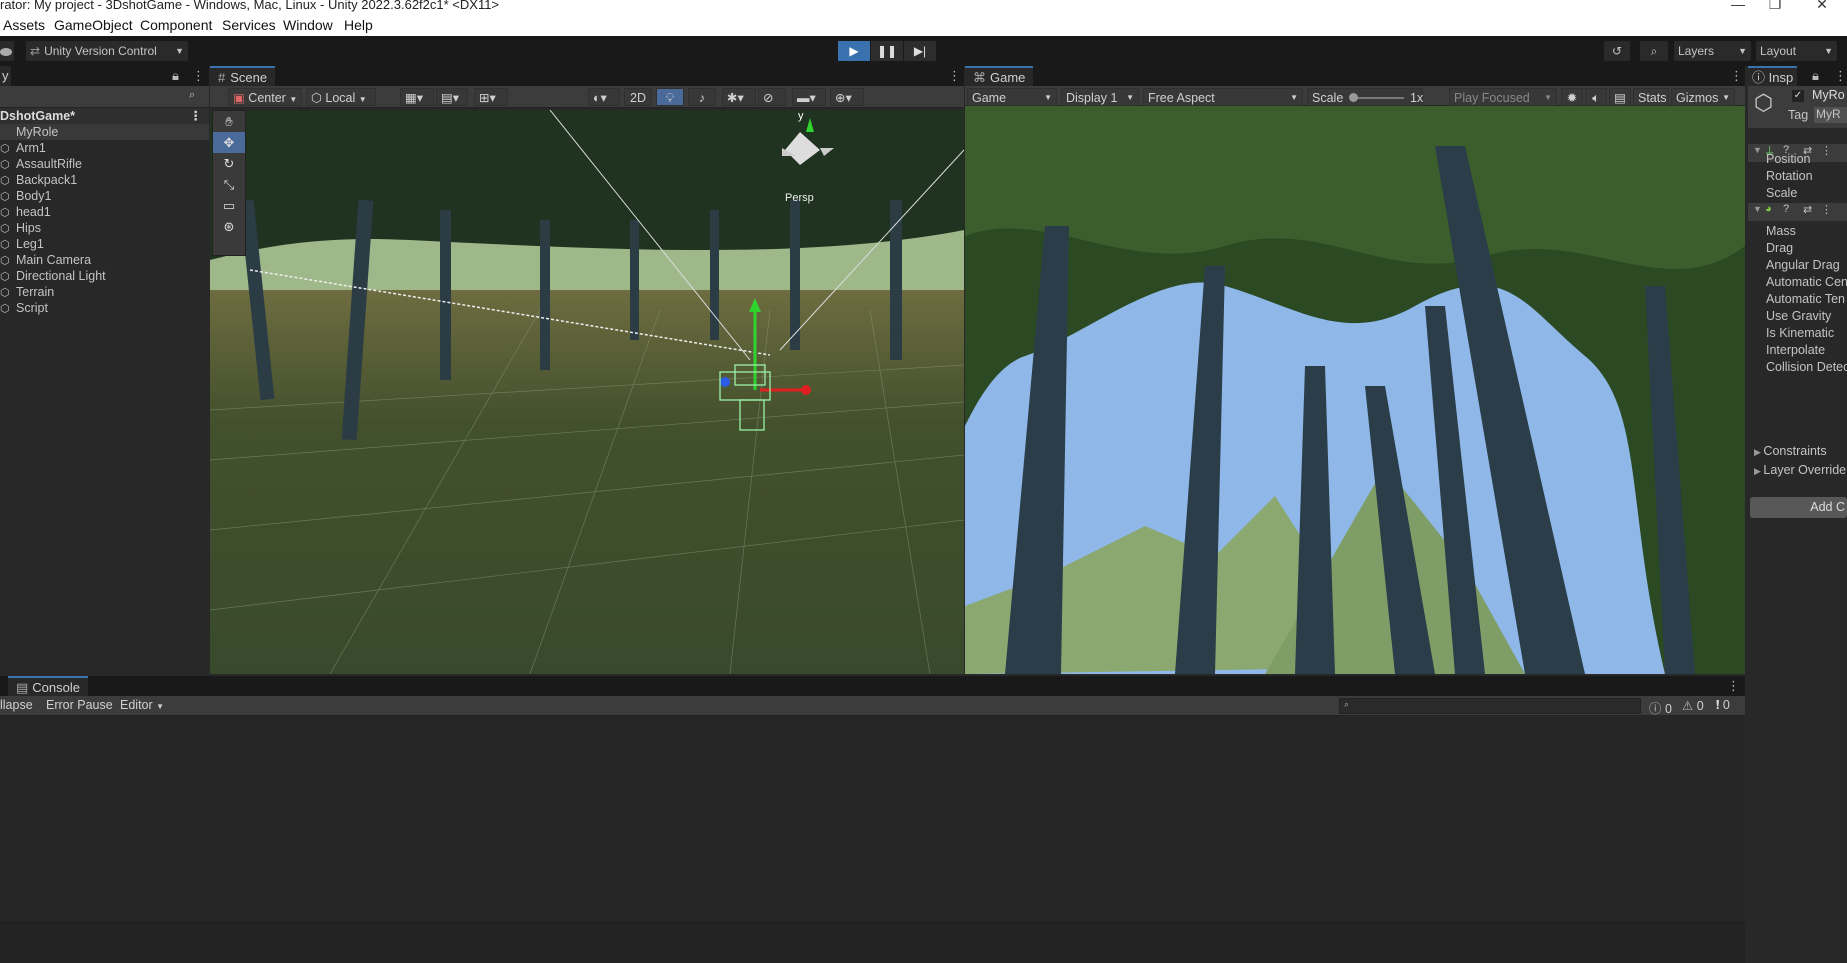  Describe the element at coordinates (1738, 6) in the screenshot. I see `minimize-icon: —` at that location.